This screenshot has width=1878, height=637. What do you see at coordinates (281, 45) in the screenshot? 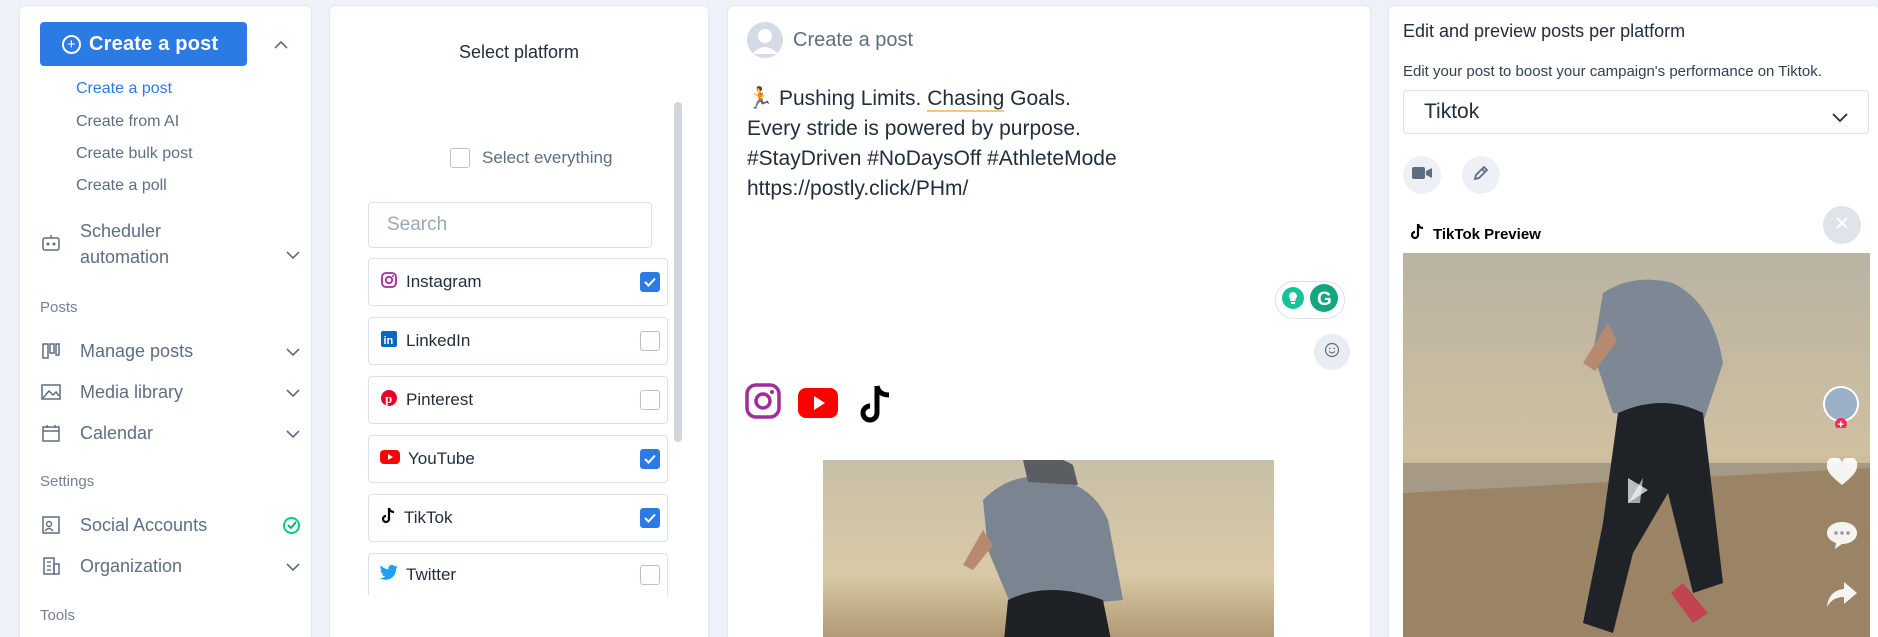
I see `chevron-up-icon` at bounding box center [281, 45].